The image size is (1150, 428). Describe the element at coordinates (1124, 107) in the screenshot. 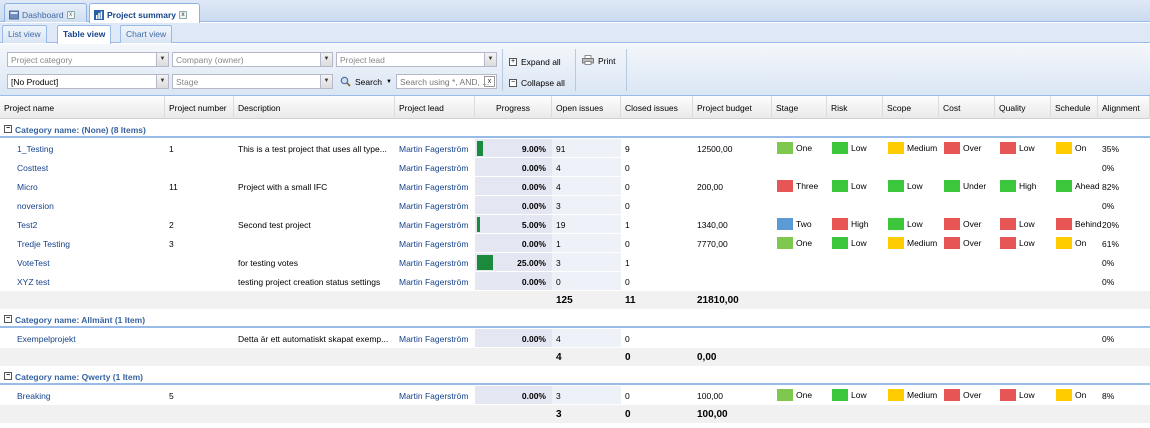

I see `column-header-alignment: Alignment` at that location.